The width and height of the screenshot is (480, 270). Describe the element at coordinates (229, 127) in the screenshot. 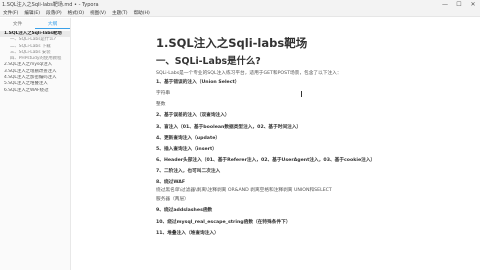

I see `paragraph: 3、盲注入（01、基于boolean数据类型注入，02、基于时间注入）` at that location.